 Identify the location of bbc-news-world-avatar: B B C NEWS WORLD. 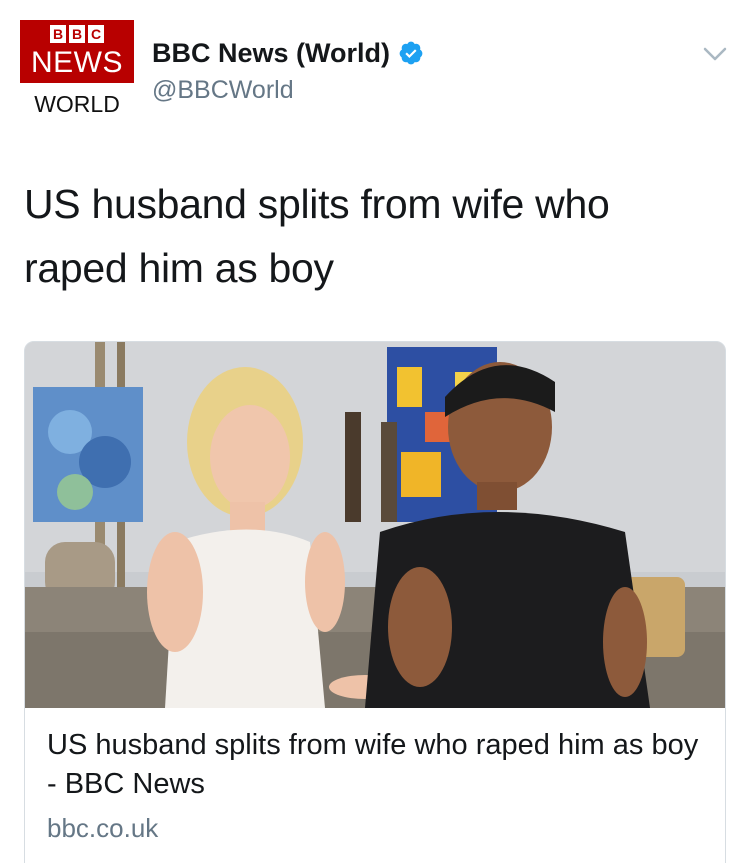
(77, 70).